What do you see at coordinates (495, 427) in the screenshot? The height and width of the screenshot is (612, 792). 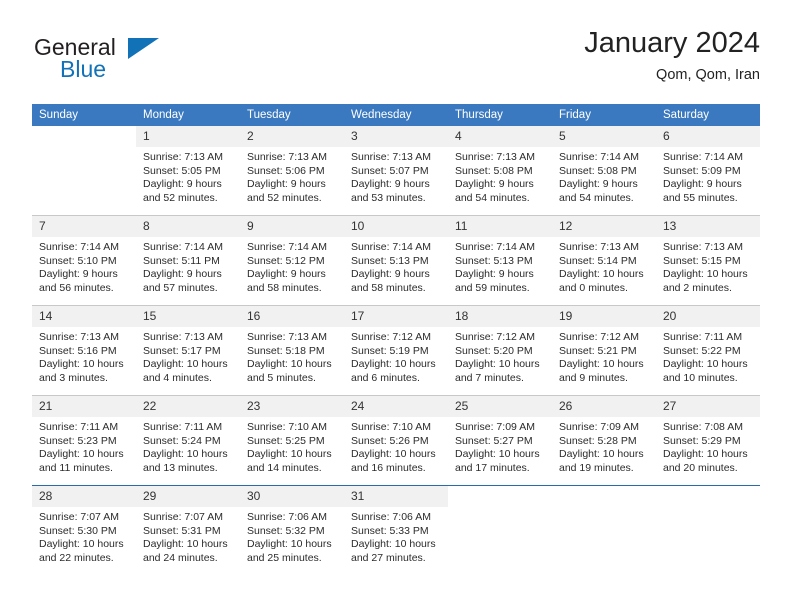 I see `sunrise-text: Sunrise: 7:09 AM` at bounding box center [495, 427].